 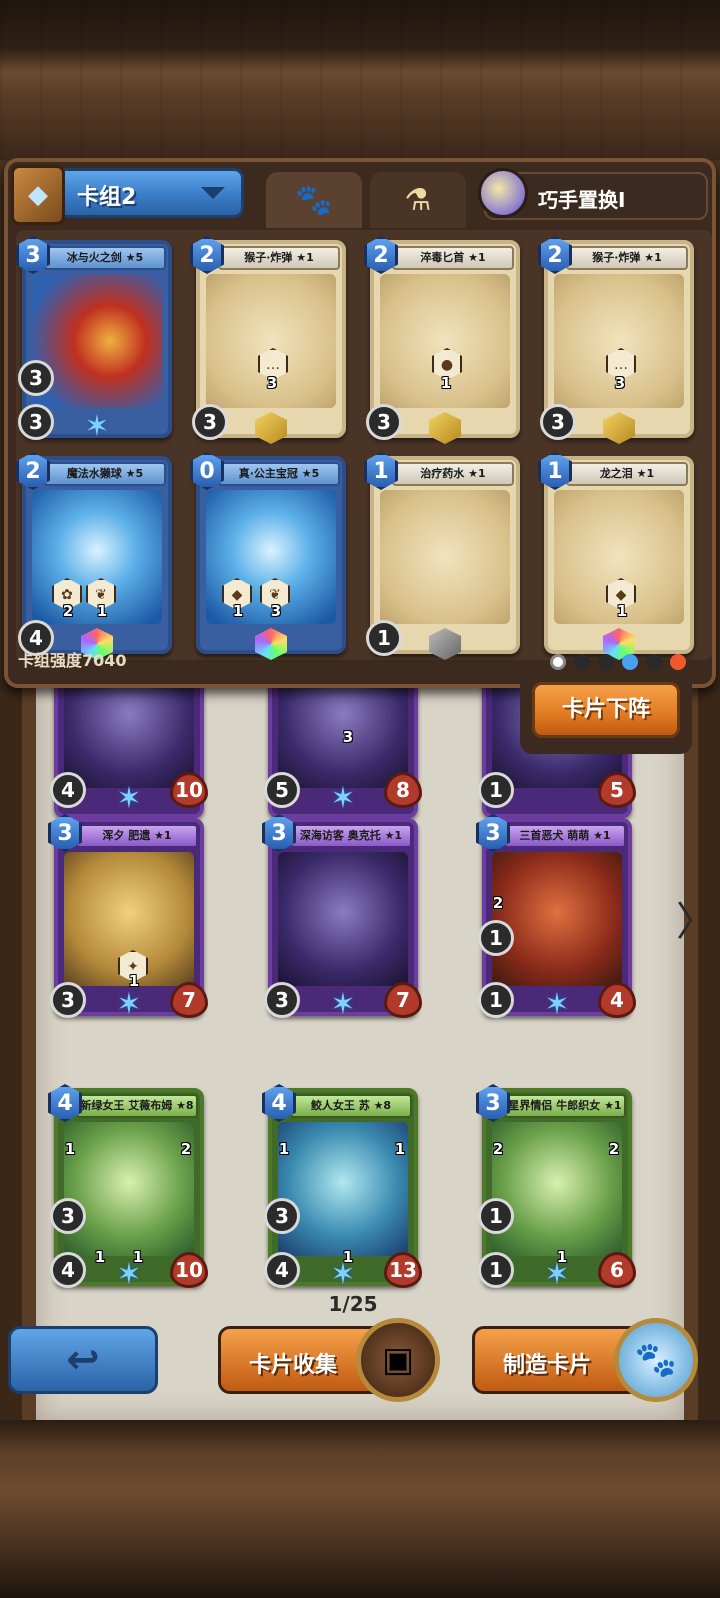 I want to click on side-stat: 3, so click(x=282, y=1216).